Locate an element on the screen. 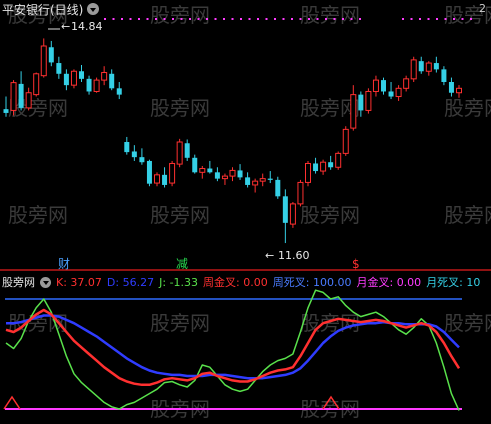 The image size is (491, 424). low-marker-arrow: ← is located at coordinates (269, 255).